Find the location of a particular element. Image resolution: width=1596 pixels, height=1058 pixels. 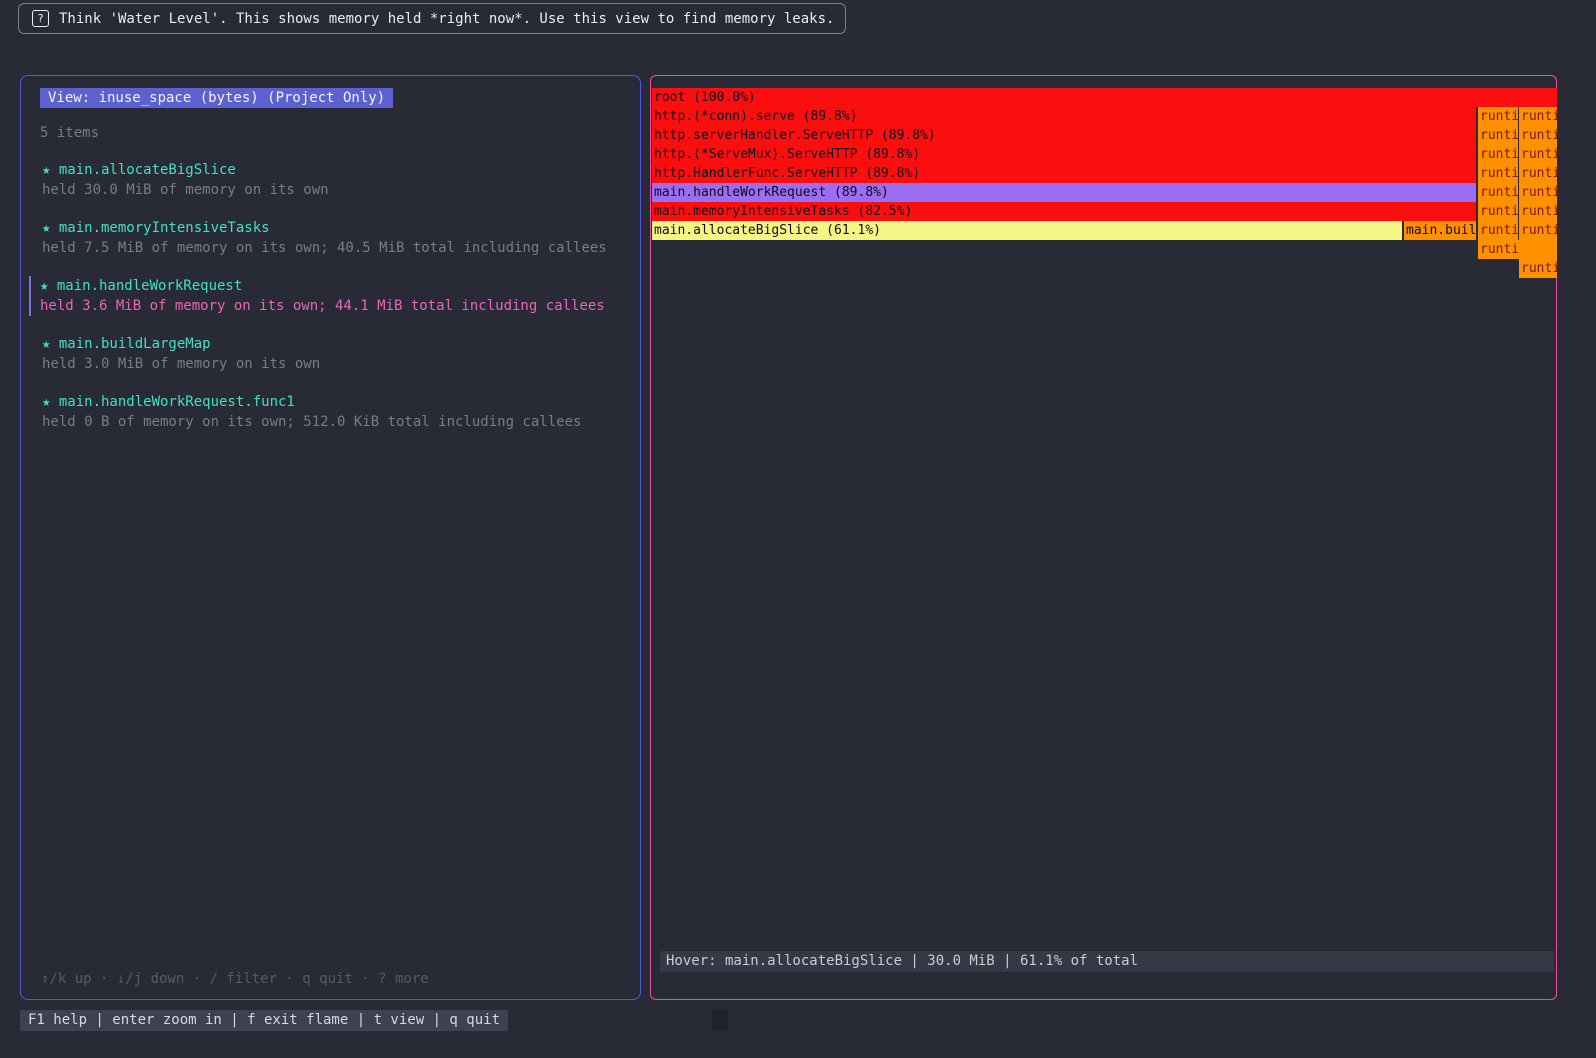

flame-frame: http.HandlerFunc.ServeHTTP (89.8%) is located at coordinates (1064, 173).